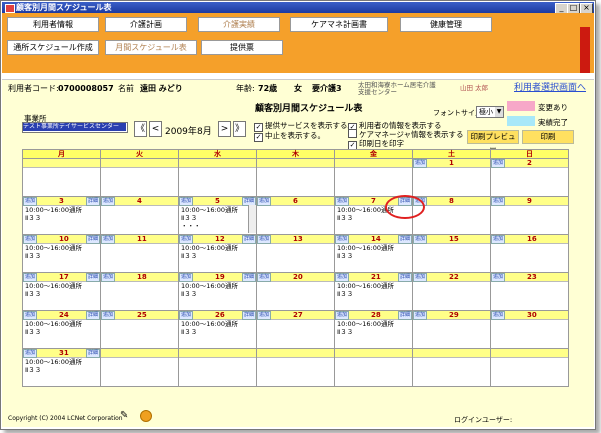 The image size is (601, 433). What do you see at coordinates (451, 215) in the screenshot?
I see `calendar-day: 追加 8` at bounding box center [451, 215].